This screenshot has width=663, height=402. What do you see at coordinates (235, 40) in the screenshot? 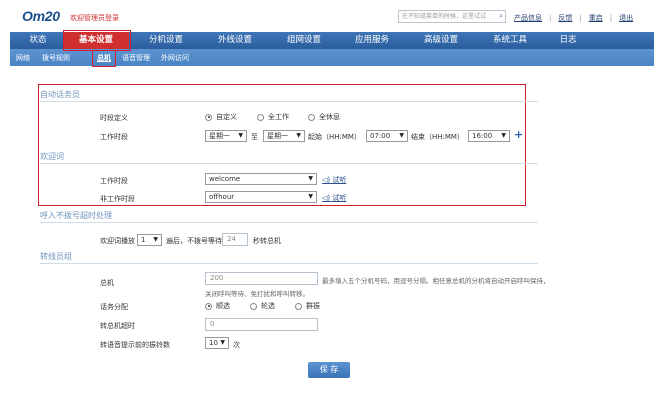
I see `nav-trunk-settings: 外线设置` at bounding box center [235, 40].